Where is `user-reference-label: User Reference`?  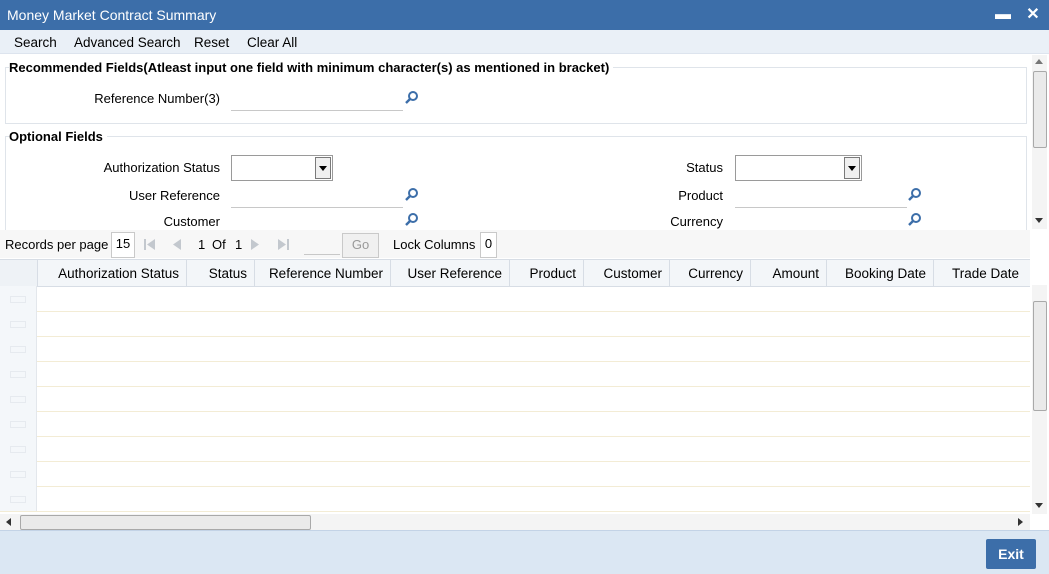
user-reference-label: User Reference is located at coordinates (174, 195).